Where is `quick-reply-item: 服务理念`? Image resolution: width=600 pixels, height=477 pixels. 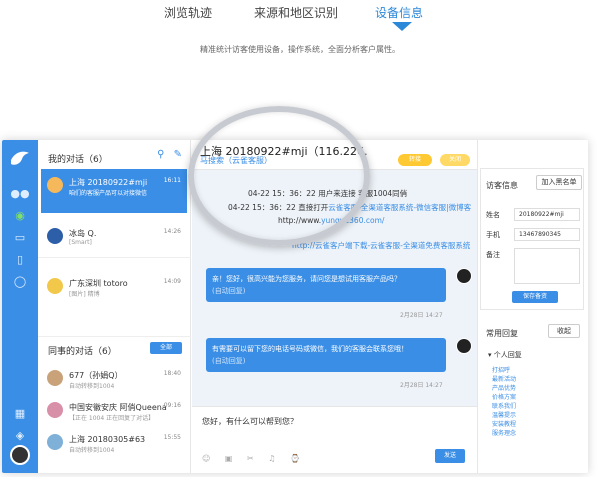
quick-reply-item: 服务理念 is located at coordinates (504, 432).